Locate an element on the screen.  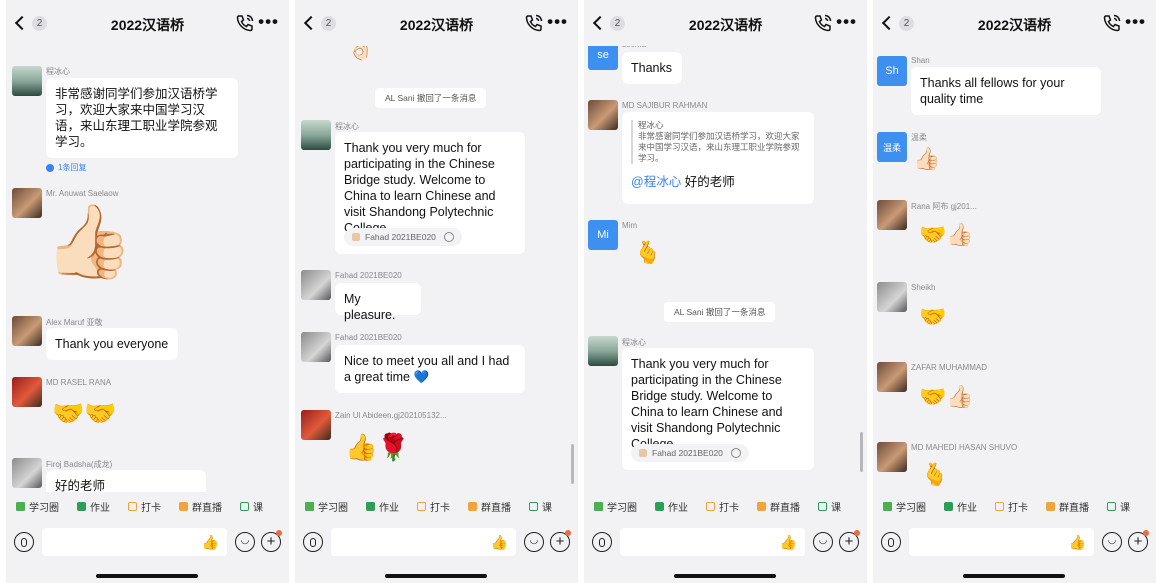
message-bubble: Thank you everyone is located at coordinates (112, 344).